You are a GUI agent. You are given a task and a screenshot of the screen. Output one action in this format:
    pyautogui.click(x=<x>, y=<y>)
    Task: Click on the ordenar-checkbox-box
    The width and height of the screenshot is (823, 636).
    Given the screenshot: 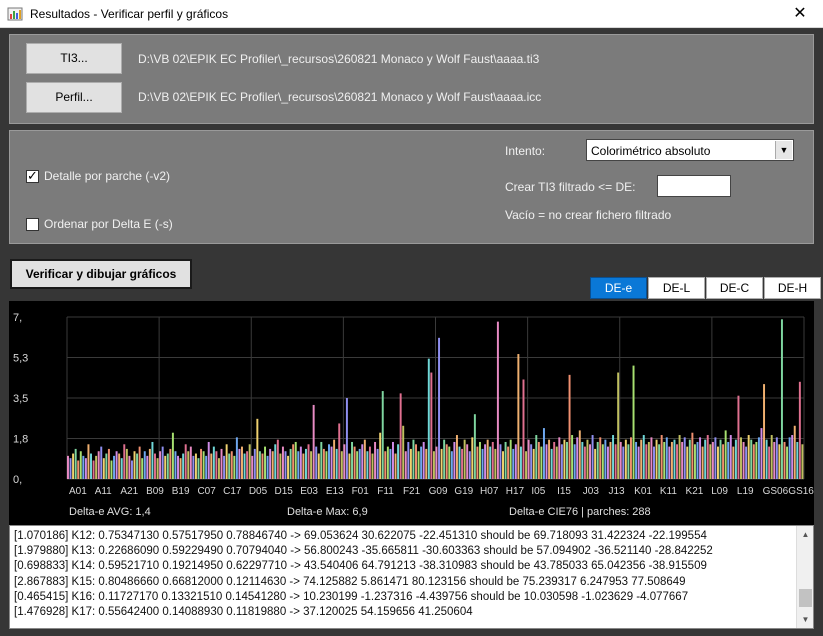 What is the action you would take?
    pyautogui.click(x=32, y=224)
    